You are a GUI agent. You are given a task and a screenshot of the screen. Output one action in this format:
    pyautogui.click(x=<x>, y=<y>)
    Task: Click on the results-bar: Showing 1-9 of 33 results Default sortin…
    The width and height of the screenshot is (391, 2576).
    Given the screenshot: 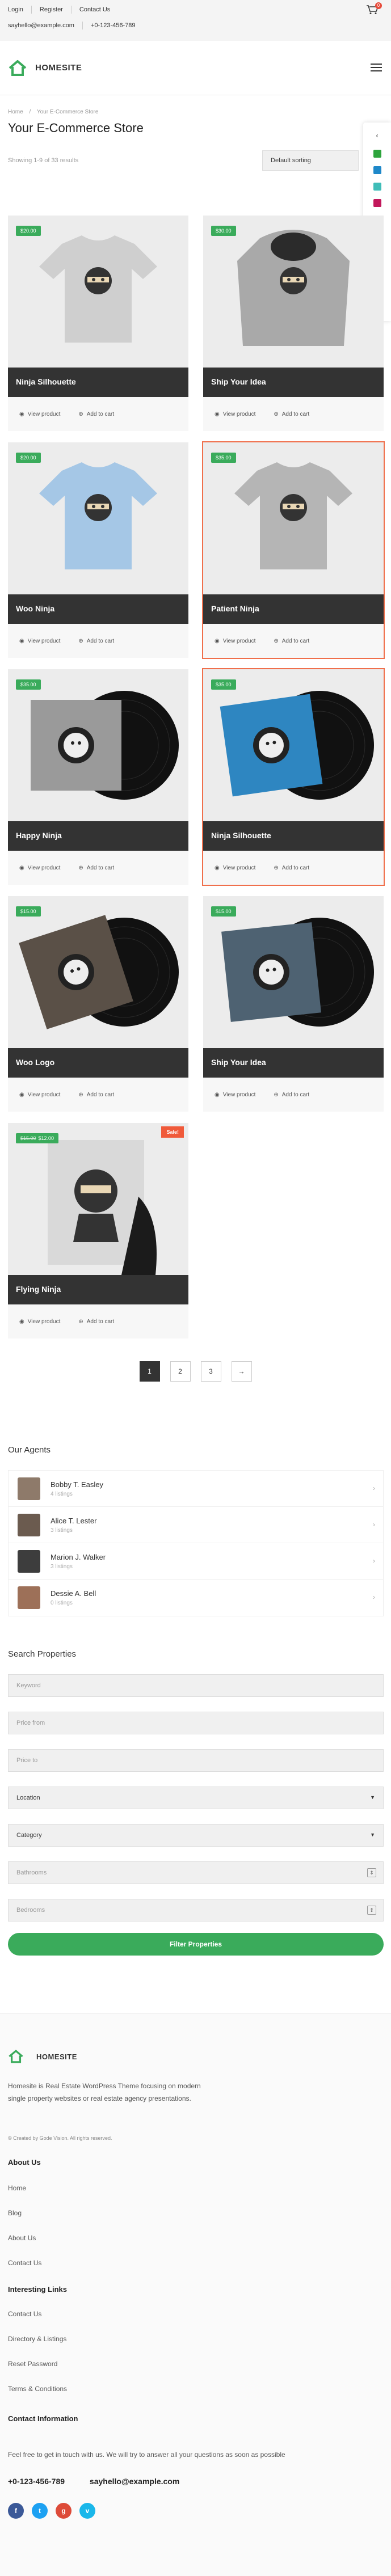 What is the action you would take?
    pyautogui.click(x=195, y=153)
    